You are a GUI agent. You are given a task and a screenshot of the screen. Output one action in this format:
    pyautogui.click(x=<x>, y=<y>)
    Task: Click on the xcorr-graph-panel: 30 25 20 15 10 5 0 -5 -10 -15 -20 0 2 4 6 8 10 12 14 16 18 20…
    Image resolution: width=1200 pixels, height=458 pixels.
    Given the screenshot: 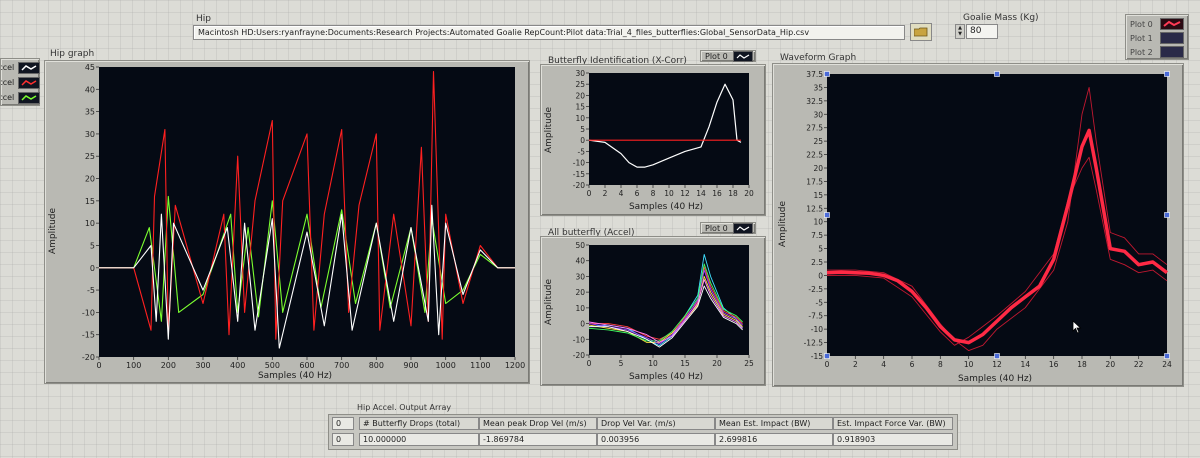 What is the action you would take?
    pyautogui.click(x=653, y=140)
    